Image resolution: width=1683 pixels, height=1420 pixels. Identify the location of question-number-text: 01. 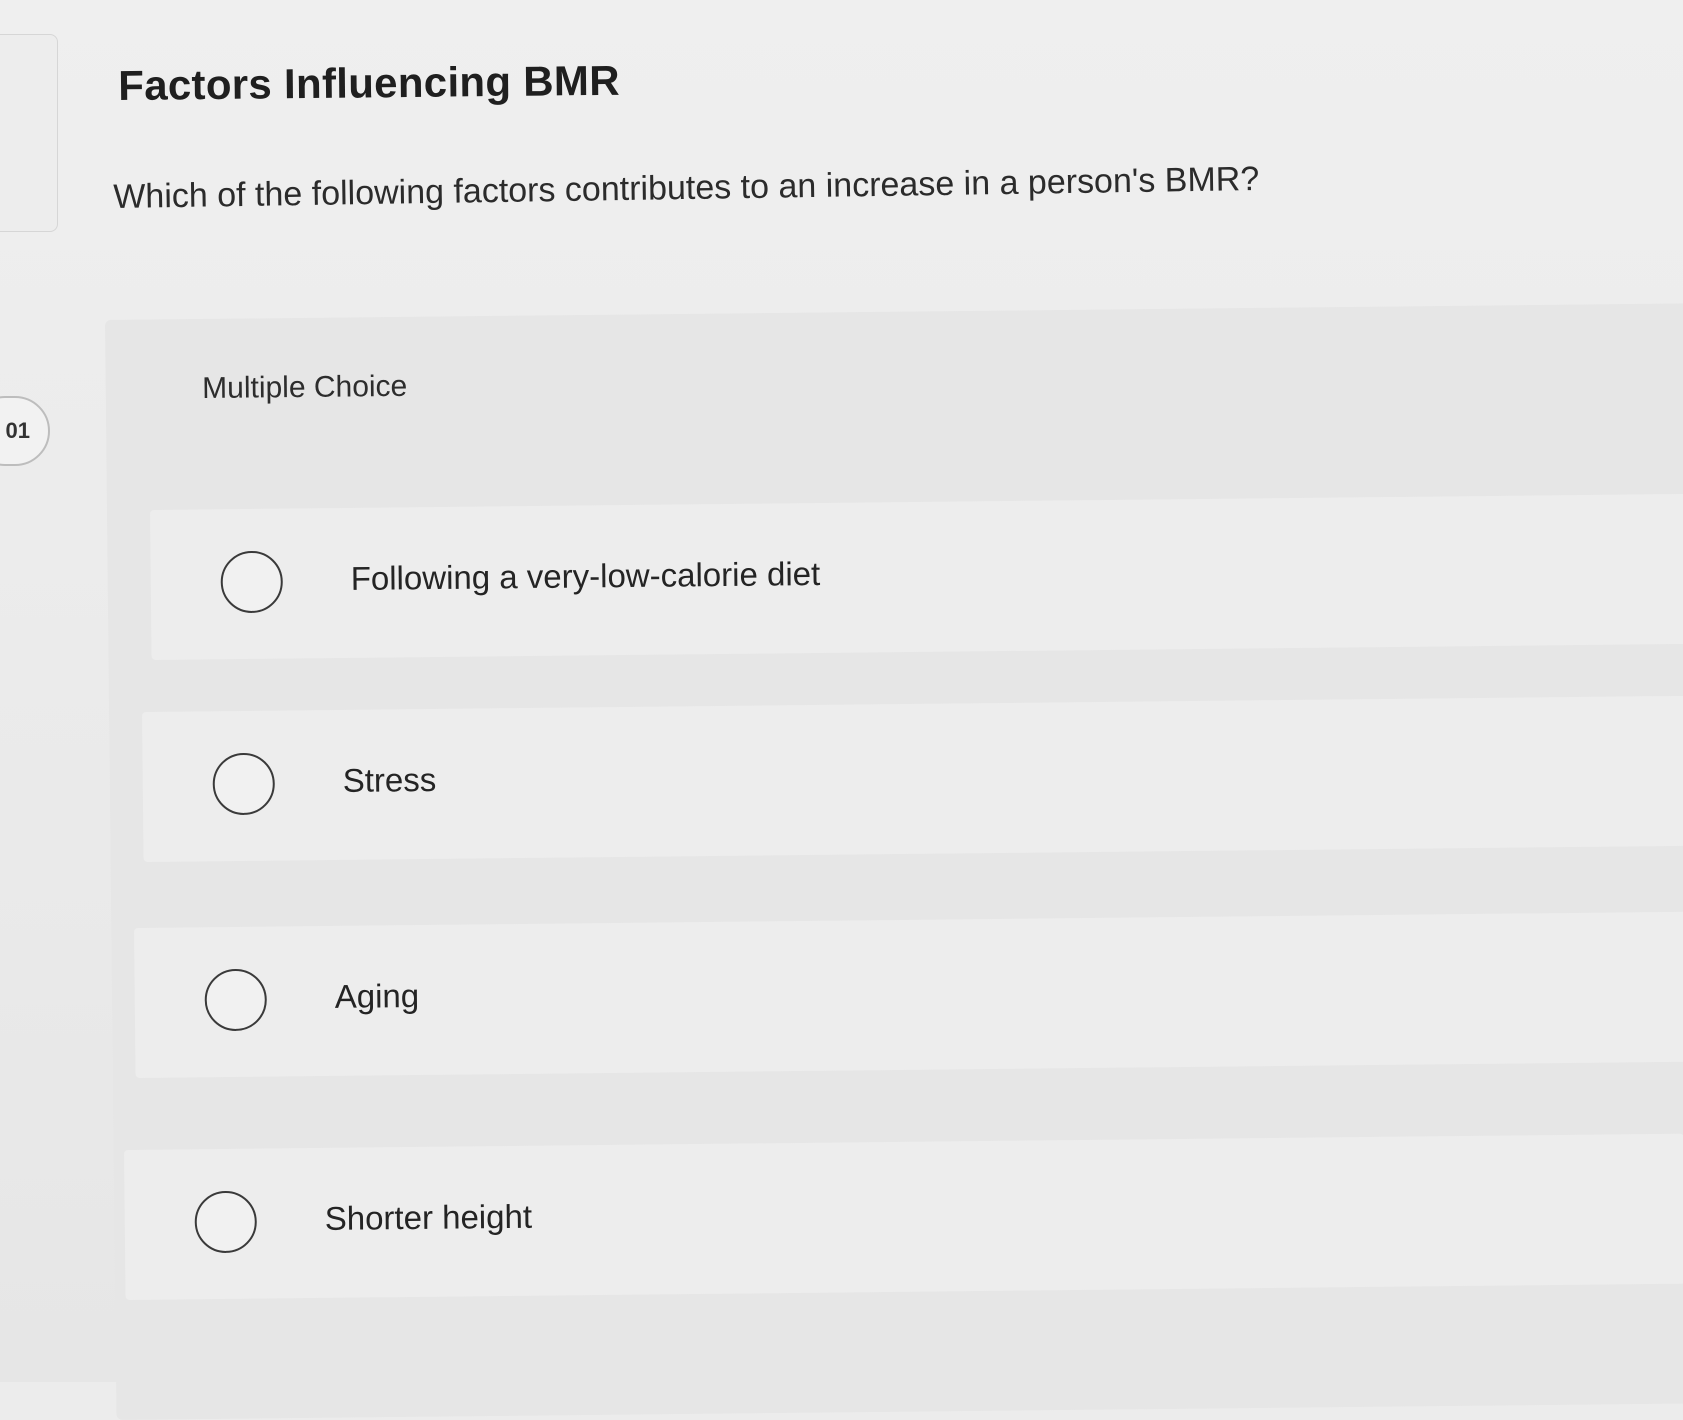
(17, 430).